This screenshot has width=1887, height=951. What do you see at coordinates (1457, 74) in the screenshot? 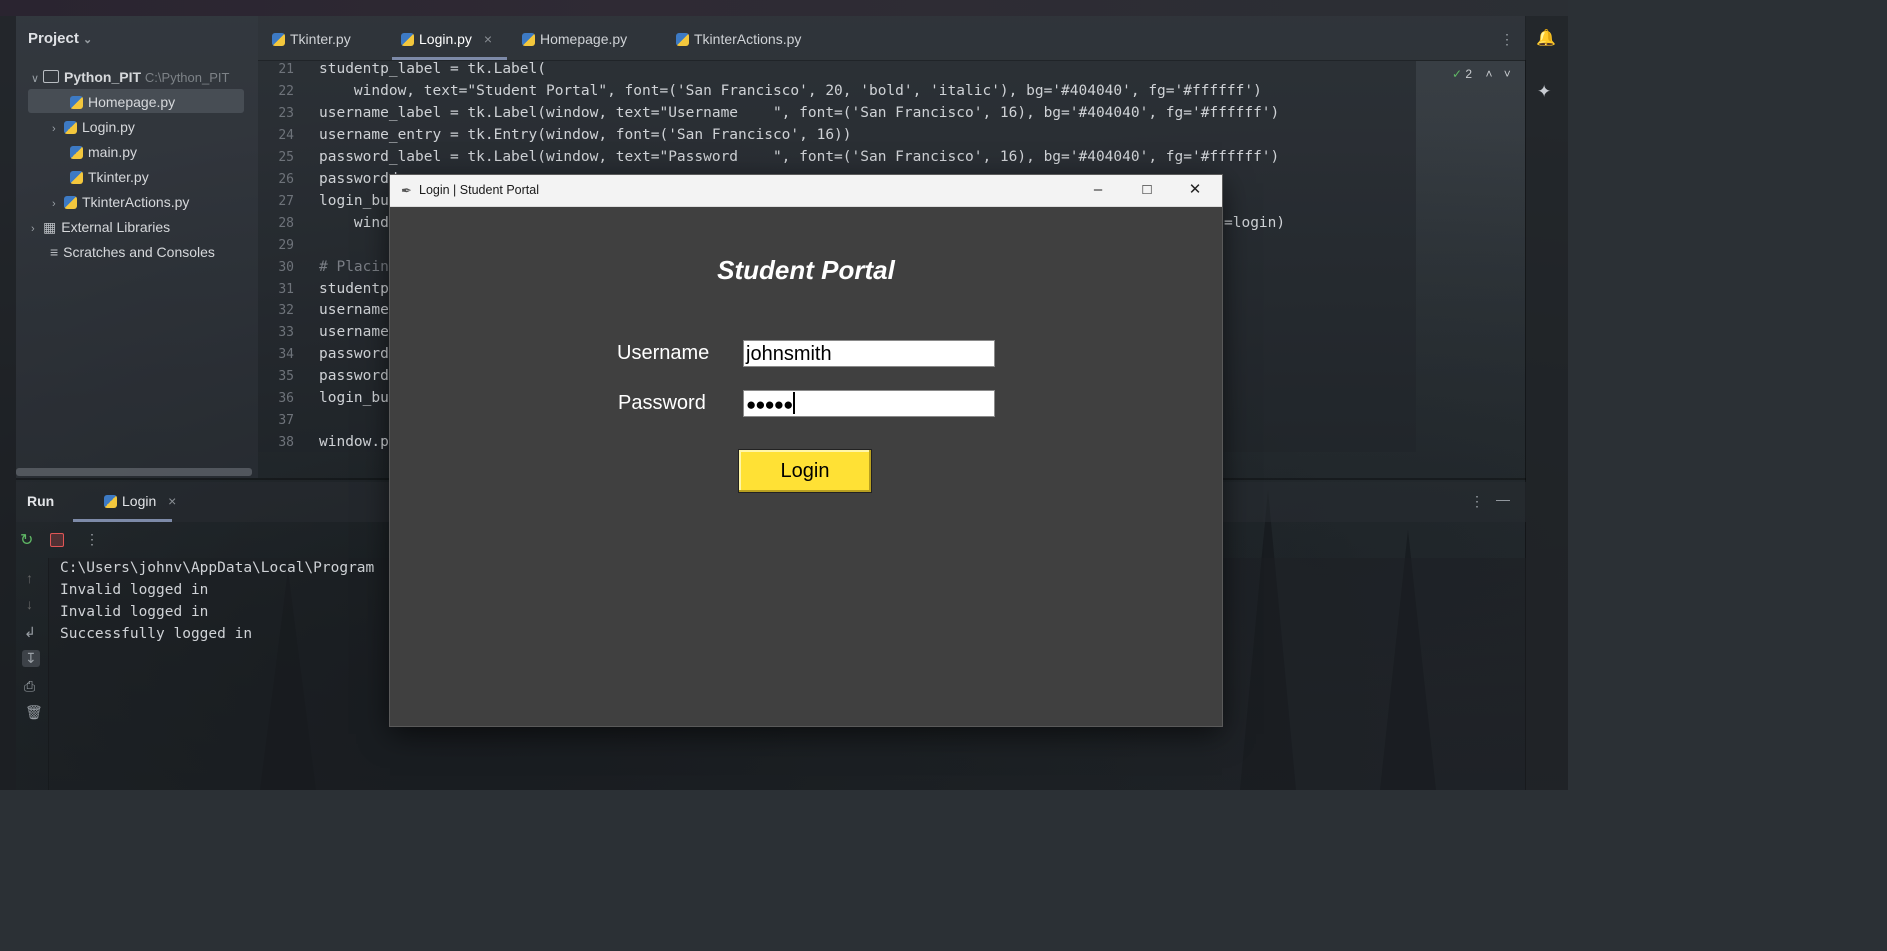
I see `check-icon: ✓` at bounding box center [1457, 74].